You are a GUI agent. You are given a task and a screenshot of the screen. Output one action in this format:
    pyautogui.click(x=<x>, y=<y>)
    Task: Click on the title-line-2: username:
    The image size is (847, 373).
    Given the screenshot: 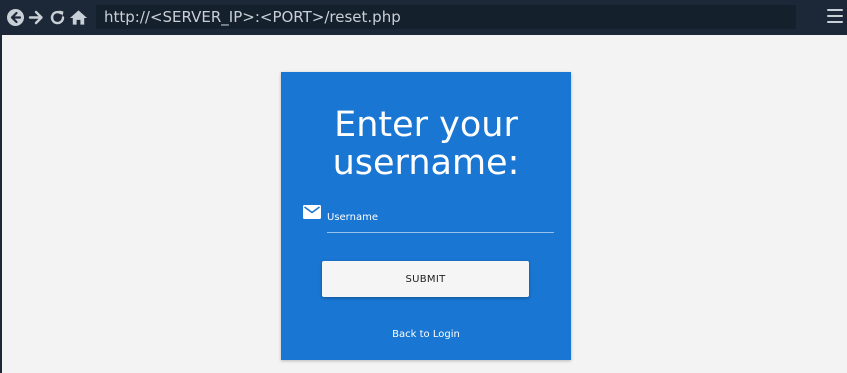 What is the action you would take?
    pyautogui.click(x=426, y=163)
    